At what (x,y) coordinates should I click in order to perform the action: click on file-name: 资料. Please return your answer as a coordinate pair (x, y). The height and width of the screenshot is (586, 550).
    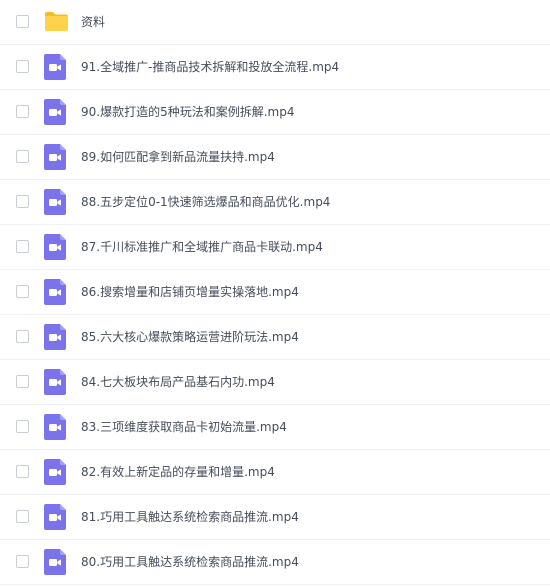
    Looking at the image, I should click on (93, 22).